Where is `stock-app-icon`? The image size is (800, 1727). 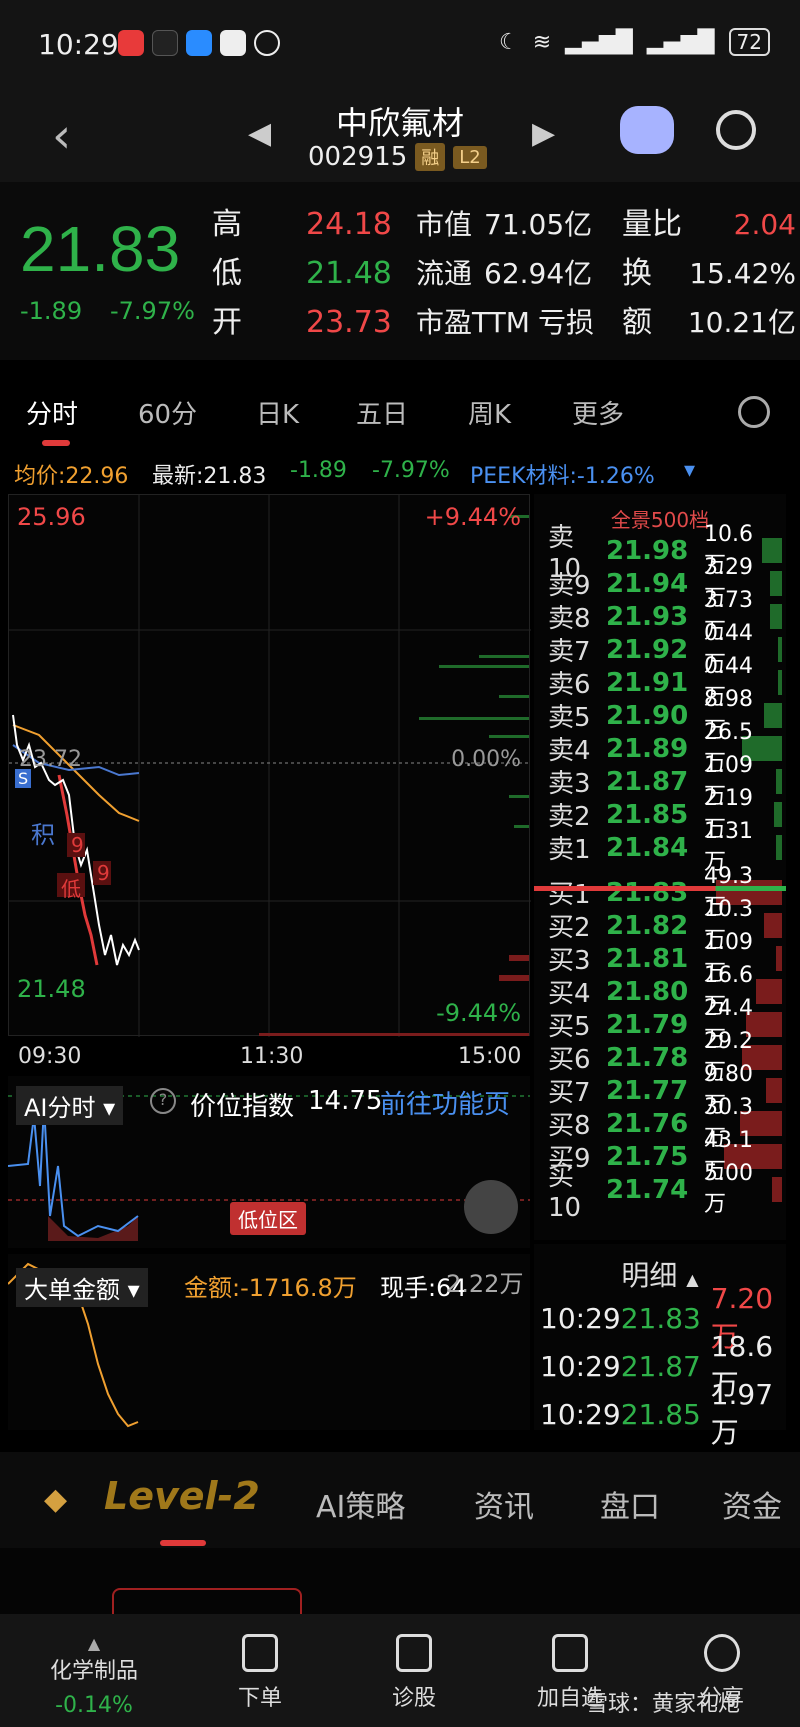 stock-app-icon is located at coordinates (131, 43).